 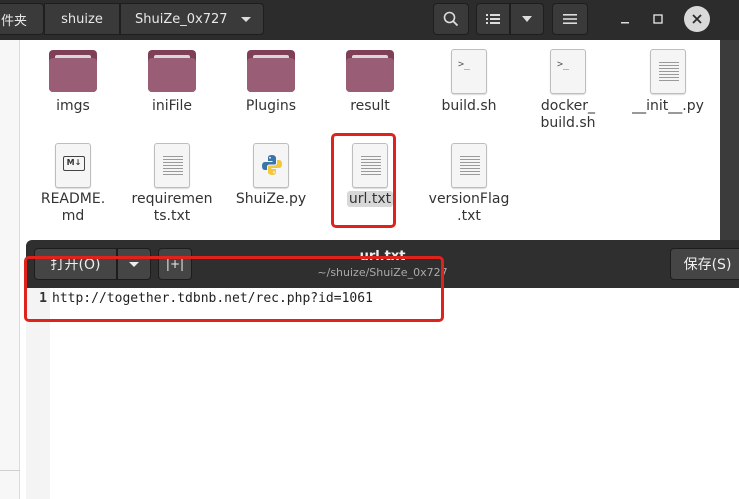 I want to click on file-item-versionflag-txt: versionFlag .txt, so click(x=469, y=185).